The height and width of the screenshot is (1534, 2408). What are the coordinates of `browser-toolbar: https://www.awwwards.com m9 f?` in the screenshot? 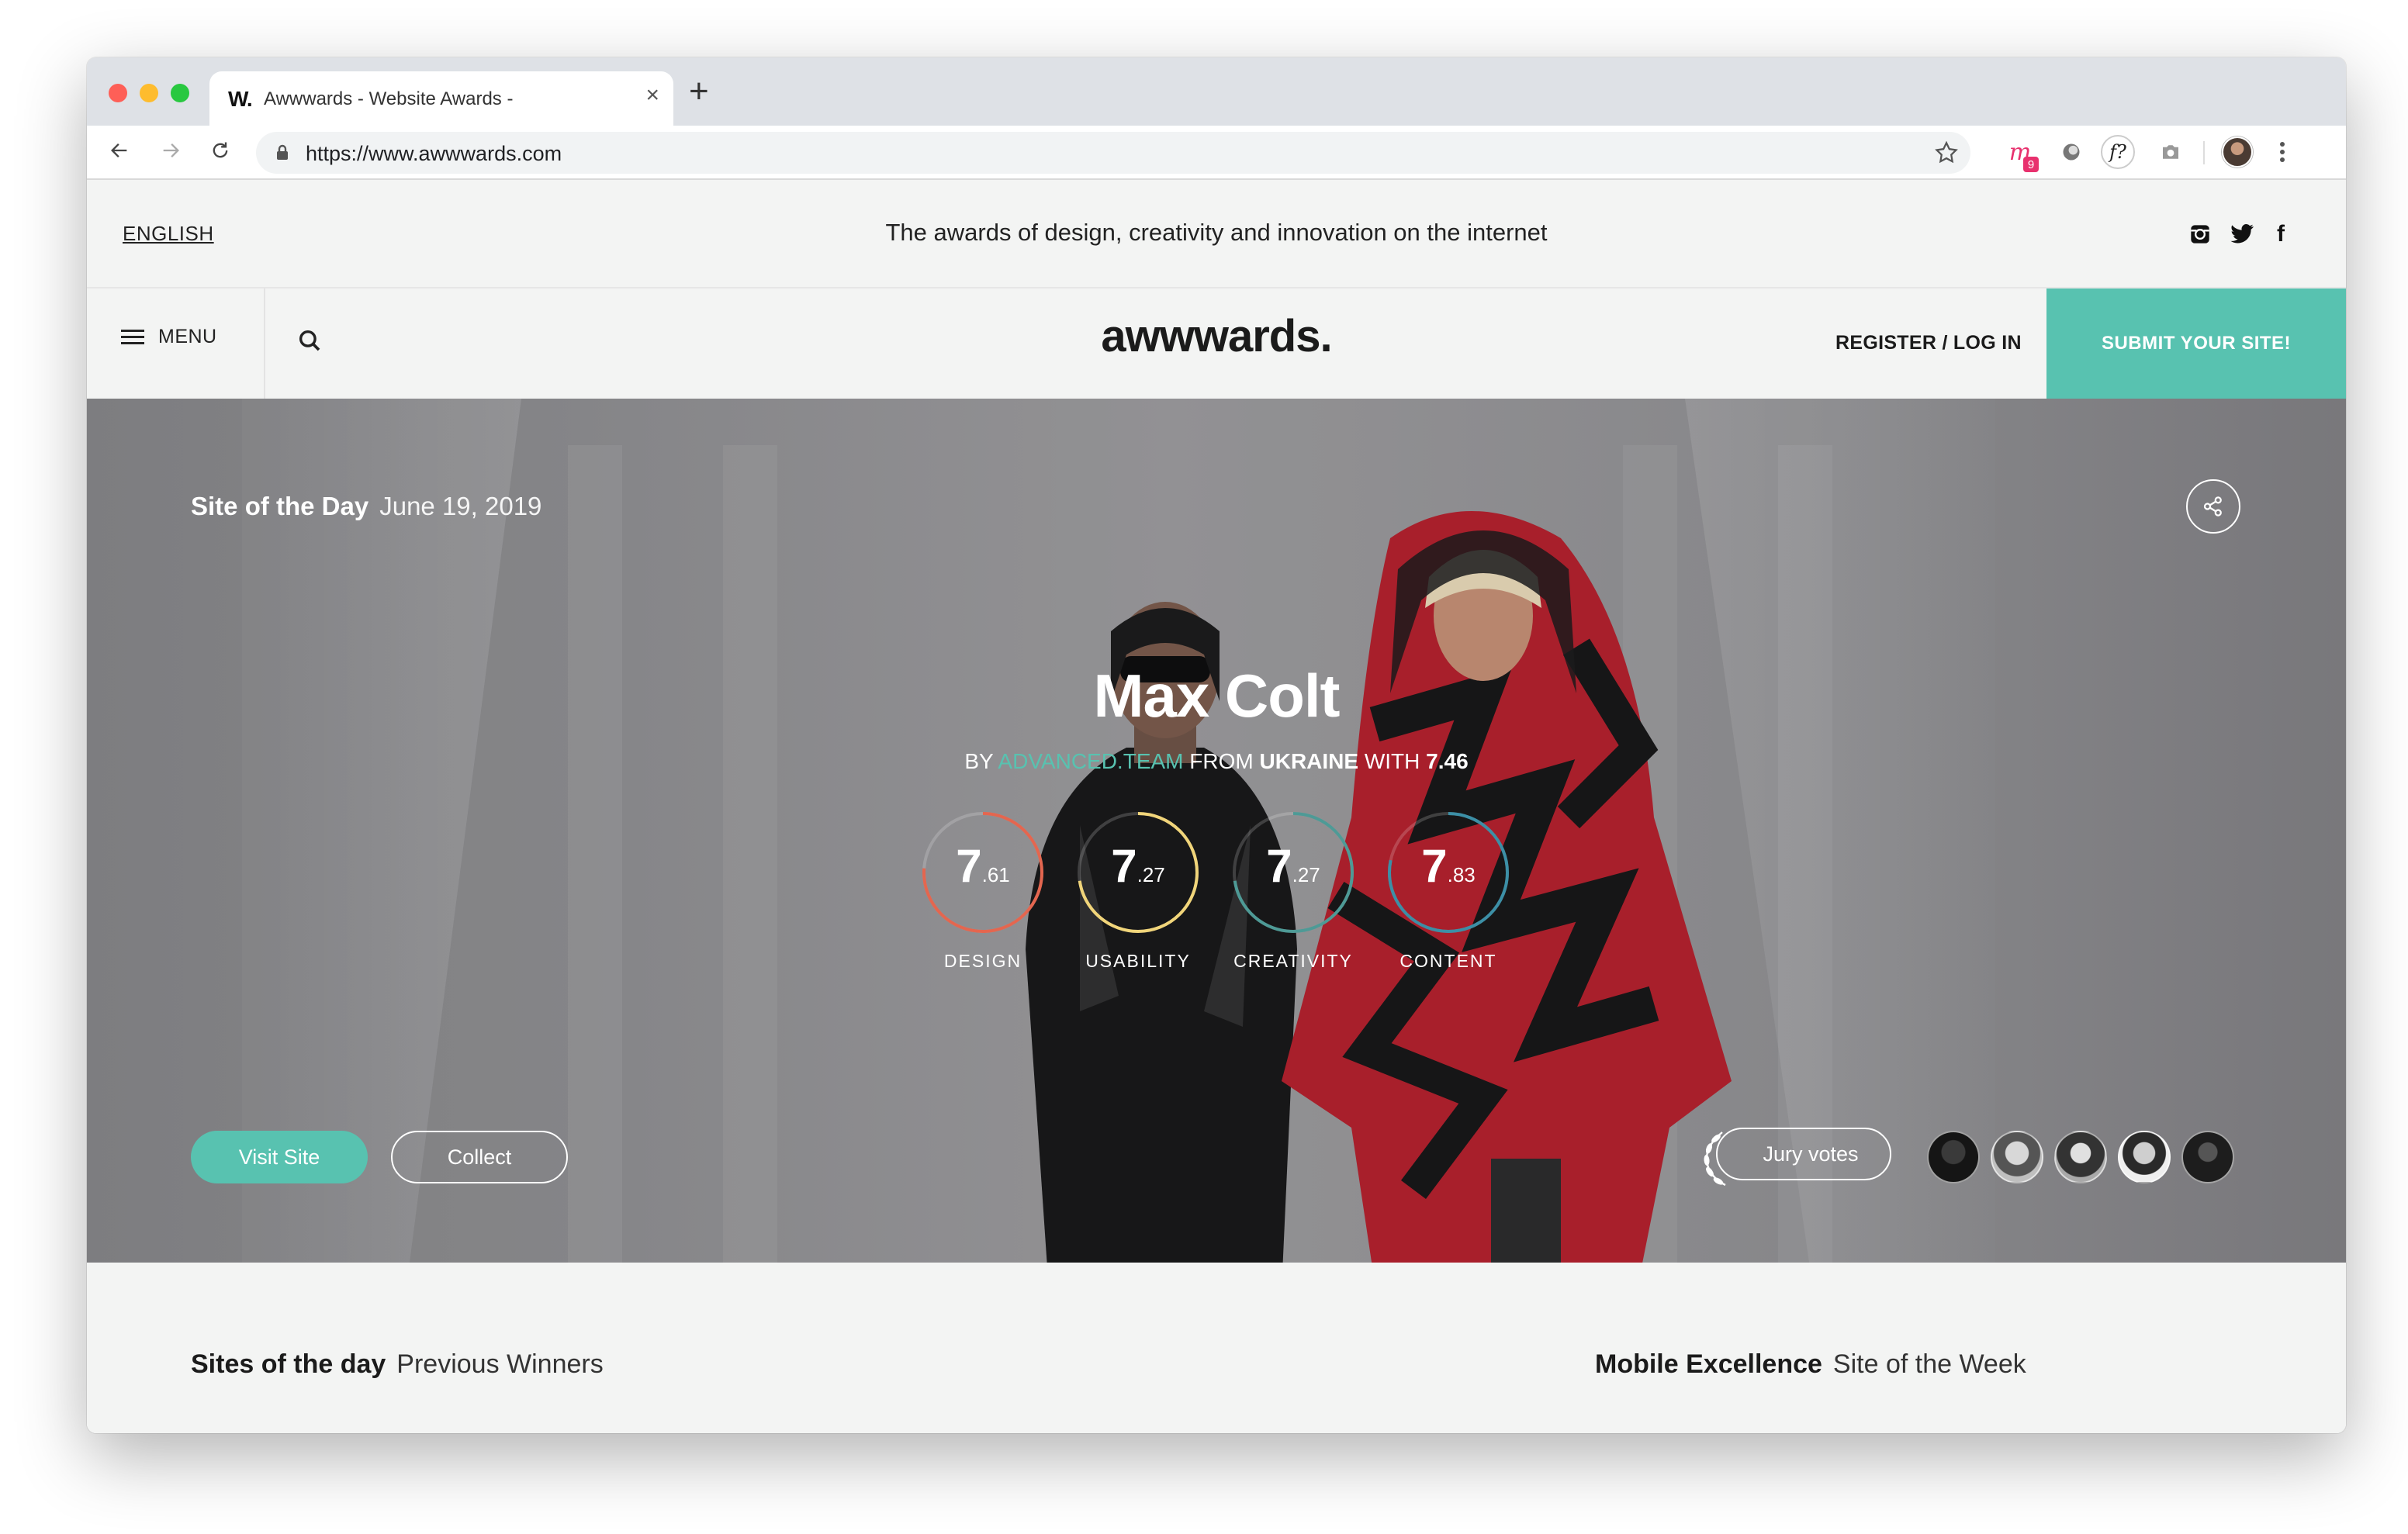 It's located at (1216, 153).